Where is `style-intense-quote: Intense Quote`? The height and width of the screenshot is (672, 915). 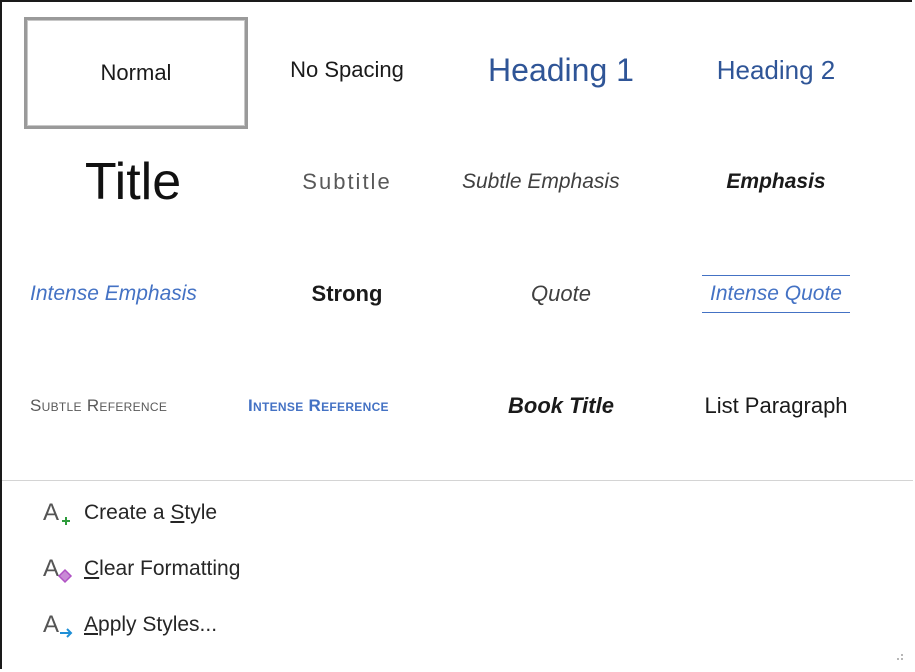
style-intense-quote: Intense Quote is located at coordinates (776, 294).